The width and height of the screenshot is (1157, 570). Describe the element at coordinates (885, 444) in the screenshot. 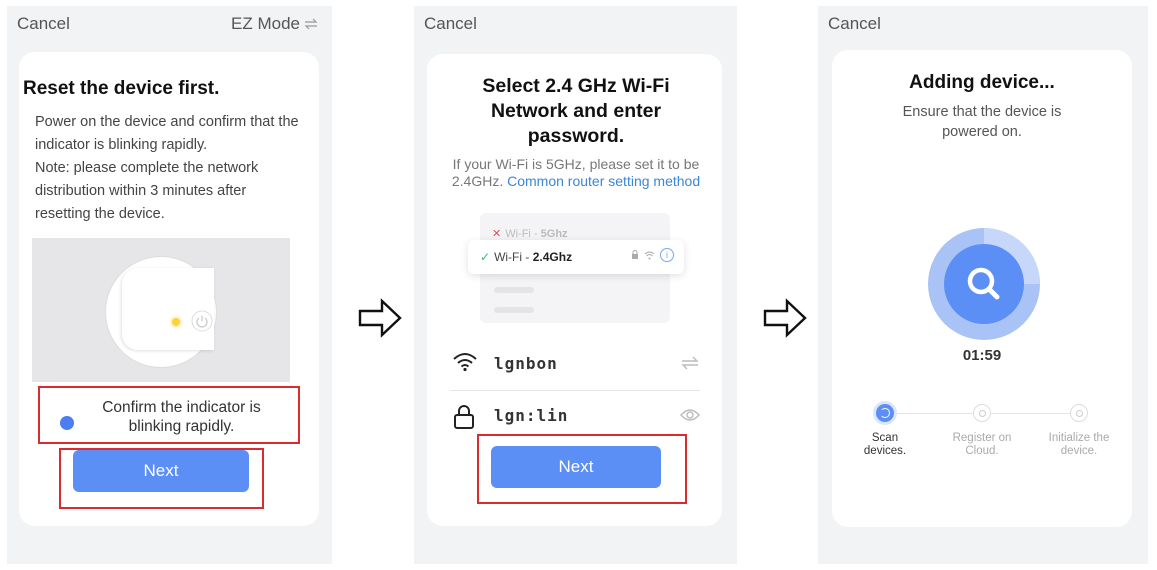

I see `step-scan-label: Scan devices.` at that location.